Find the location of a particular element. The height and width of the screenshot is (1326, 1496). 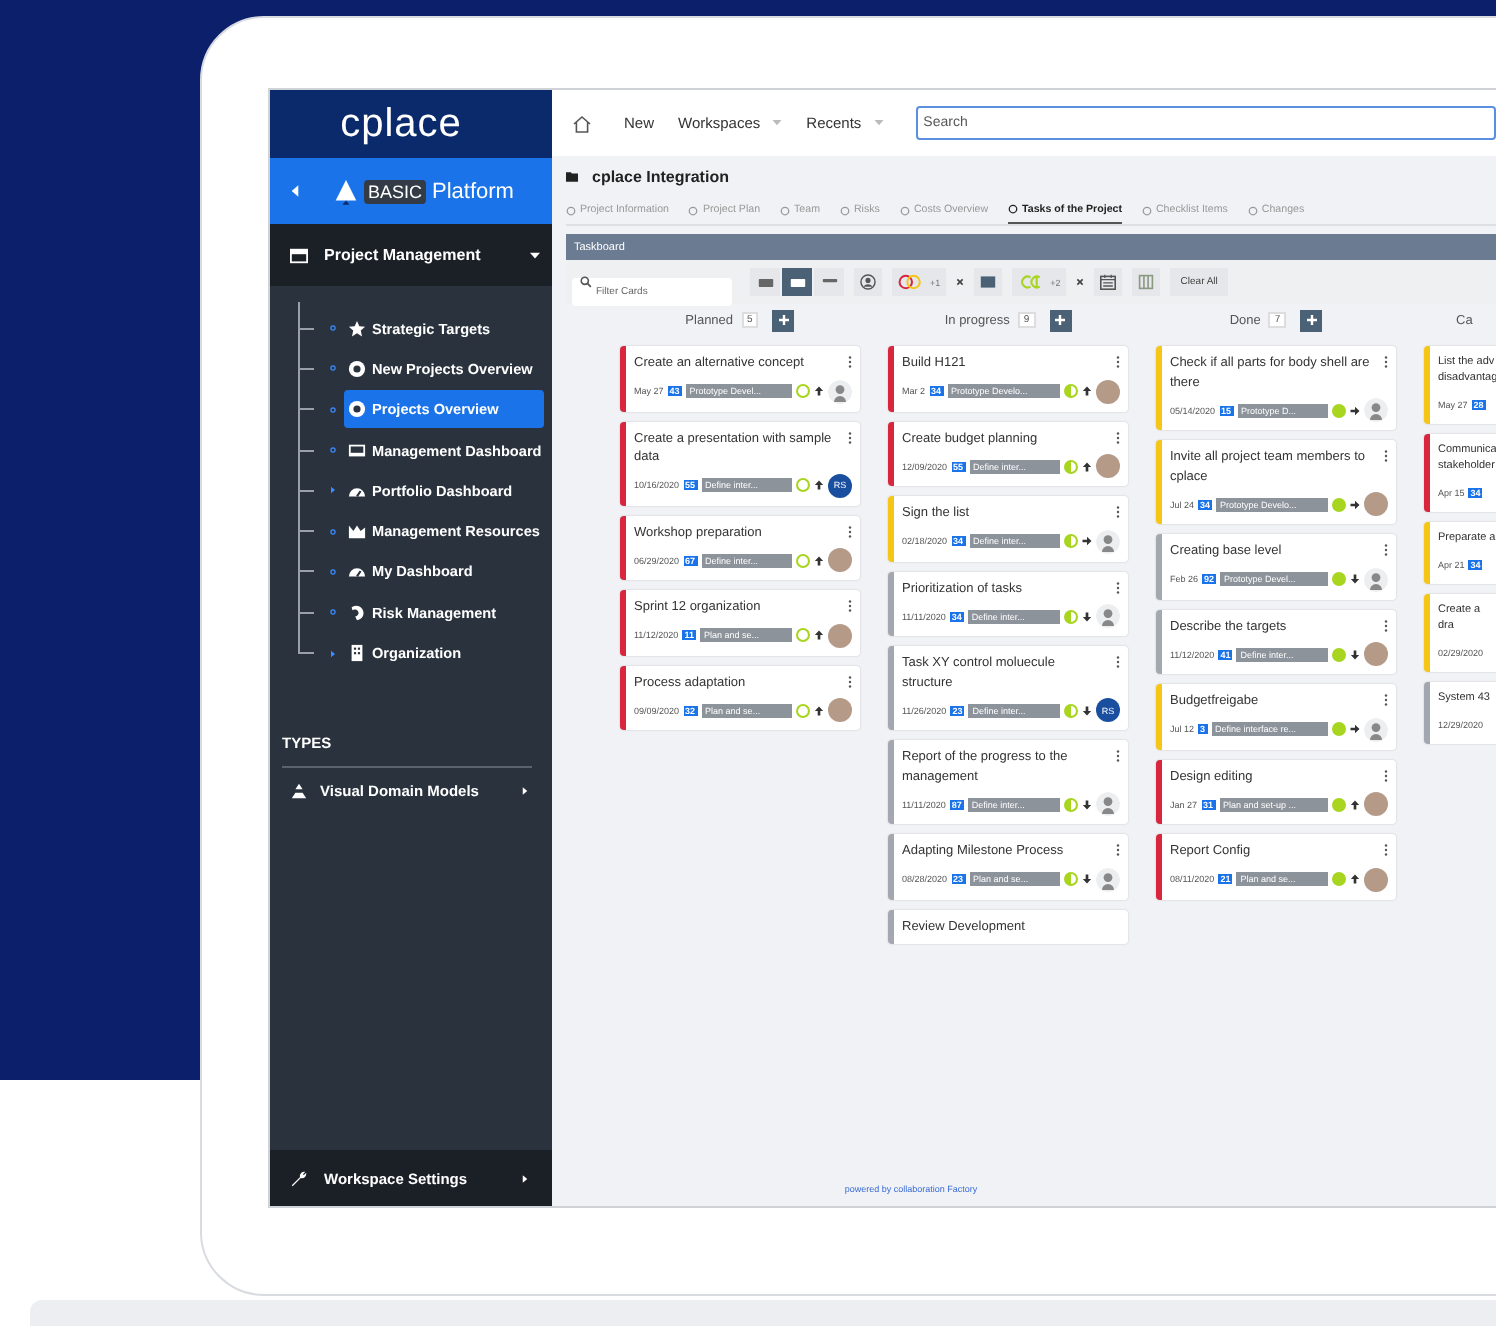

calendar-button is located at coordinates (1108, 282).